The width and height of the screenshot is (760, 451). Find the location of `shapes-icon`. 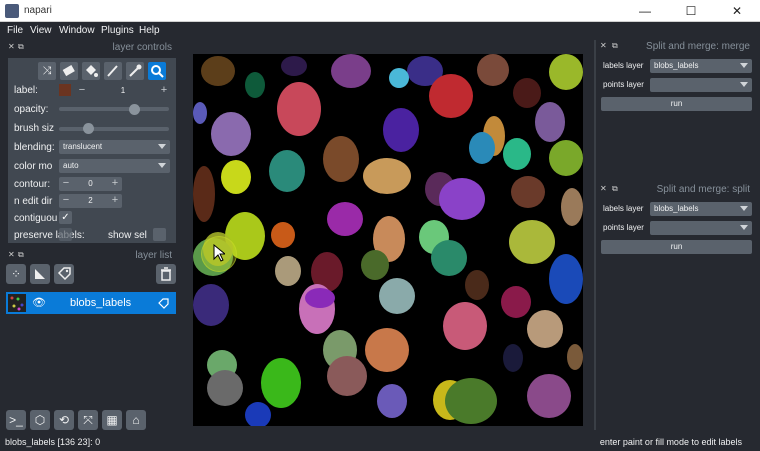

shapes-icon is located at coordinates (40, 274).